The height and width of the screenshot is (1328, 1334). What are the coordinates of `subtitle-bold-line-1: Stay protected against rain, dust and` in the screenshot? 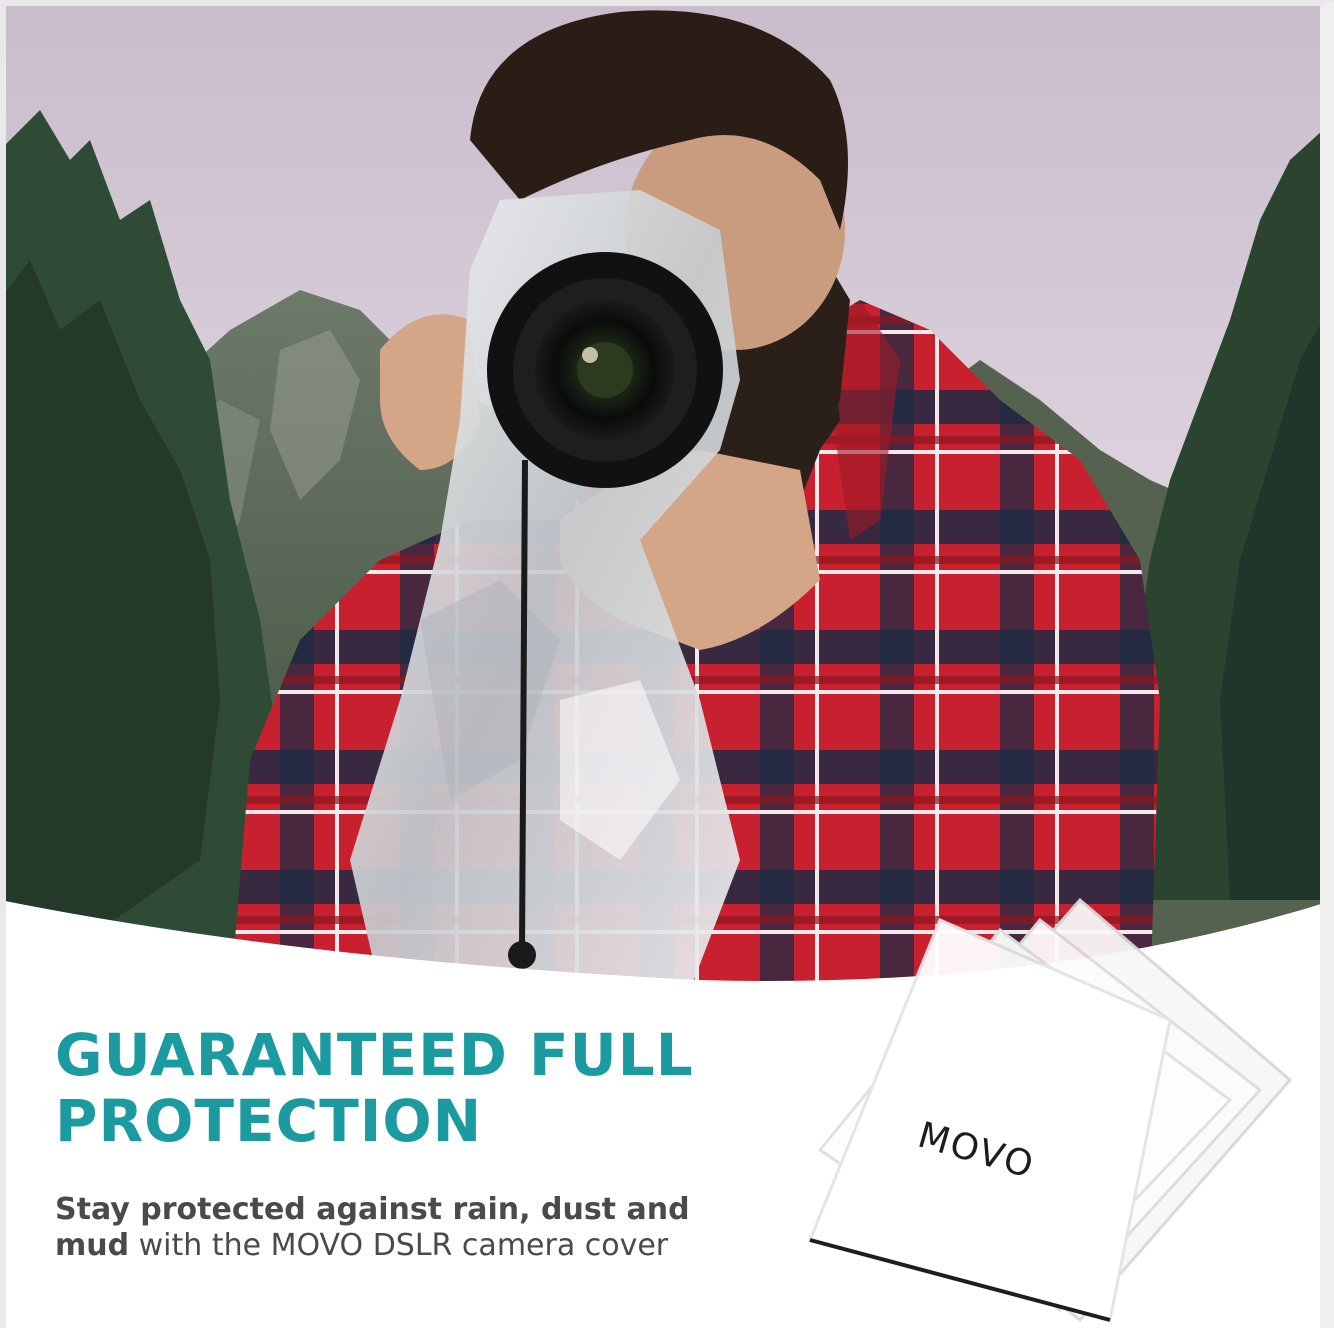 It's located at (372, 1209).